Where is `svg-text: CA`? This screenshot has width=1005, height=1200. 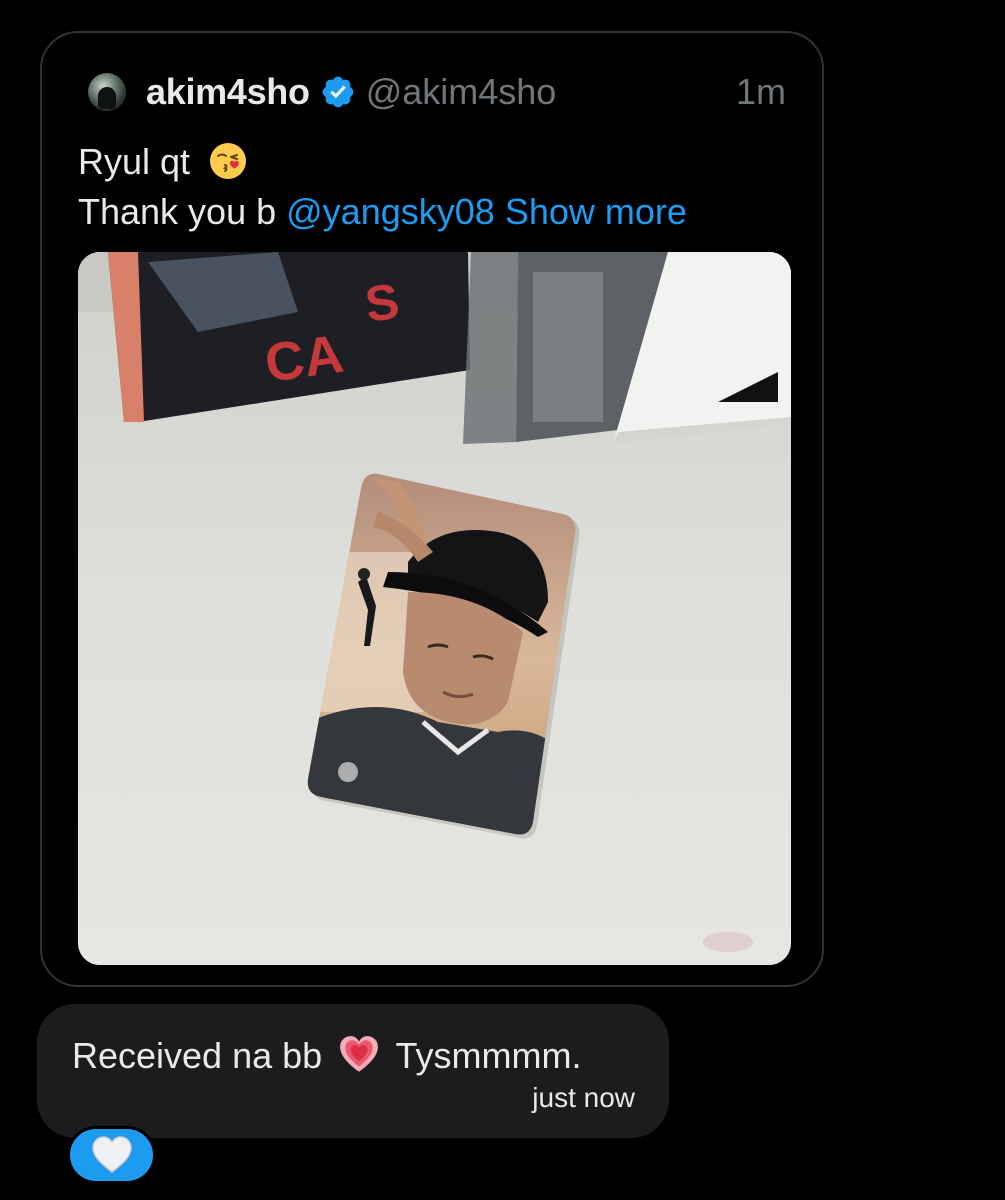 svg-text: CA is located at coordinates (304, 359).